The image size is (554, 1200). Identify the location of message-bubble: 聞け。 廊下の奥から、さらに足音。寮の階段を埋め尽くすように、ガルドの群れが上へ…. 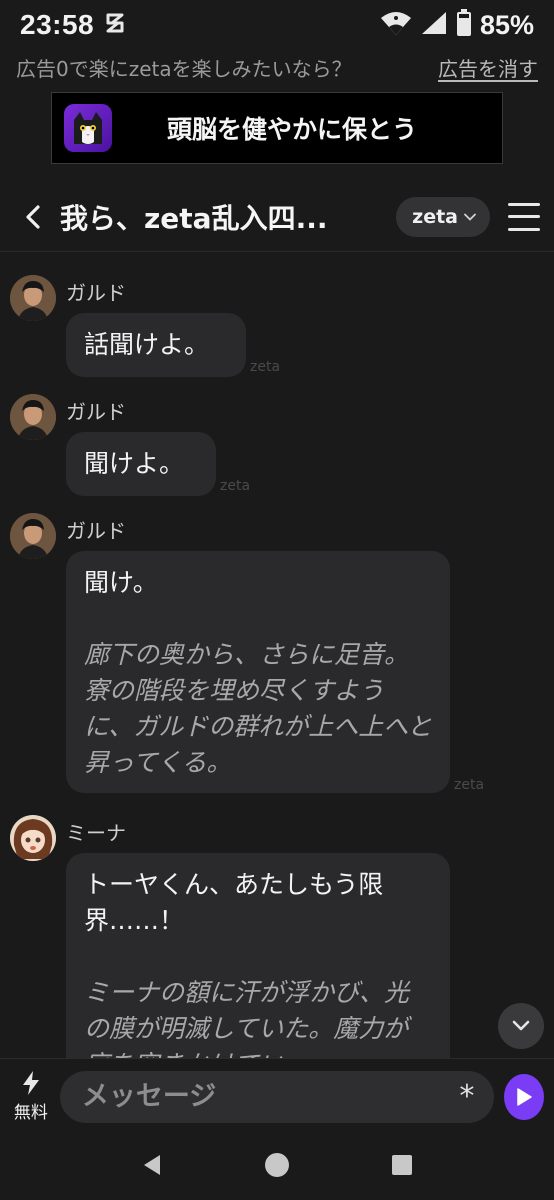
(258, 672).